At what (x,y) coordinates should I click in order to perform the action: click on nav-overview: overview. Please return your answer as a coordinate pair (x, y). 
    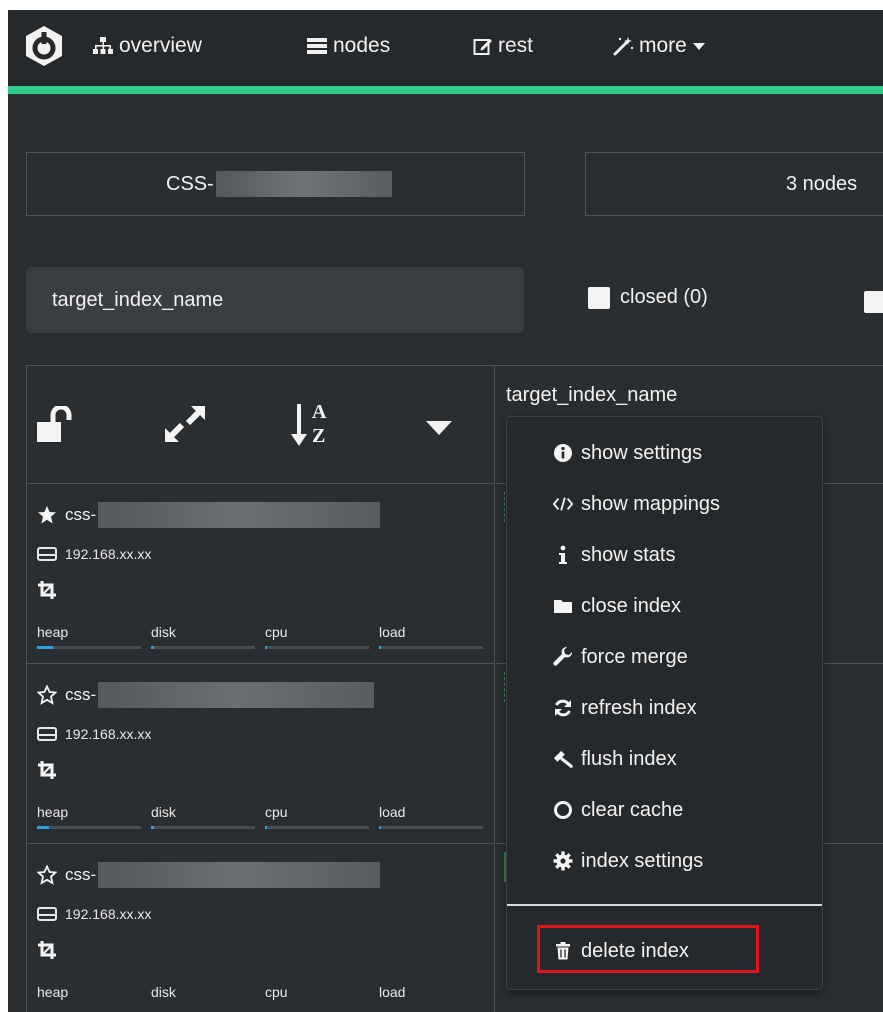
    Looking at the image, I should click on (147, 46).